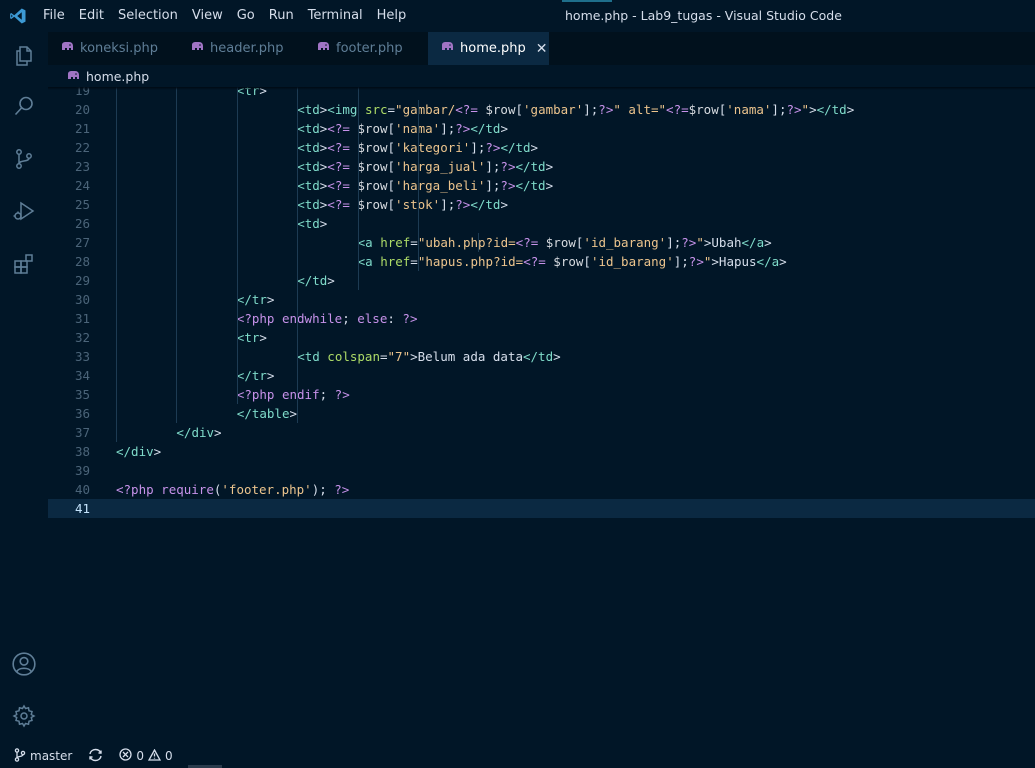 Image resolution: width=1035 pixels, height=768 pixels. What do you see at coordinates (24, 716) in the screenshot?
I see `settings-gear-icon` at bounding box center [24, 716].